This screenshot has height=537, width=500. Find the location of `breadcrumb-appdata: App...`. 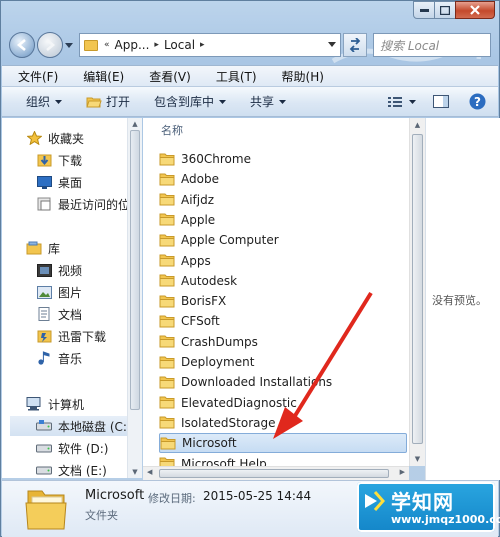

breadcrumb-appdata: App... is located at coordinates (132, 45).